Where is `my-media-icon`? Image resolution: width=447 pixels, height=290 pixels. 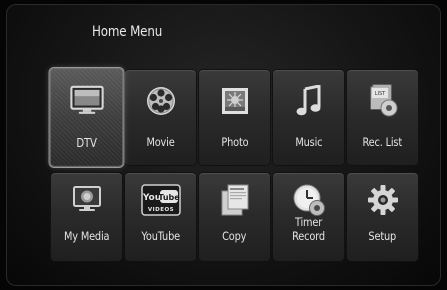
my-media-icon is located at coordinates (87, 200).